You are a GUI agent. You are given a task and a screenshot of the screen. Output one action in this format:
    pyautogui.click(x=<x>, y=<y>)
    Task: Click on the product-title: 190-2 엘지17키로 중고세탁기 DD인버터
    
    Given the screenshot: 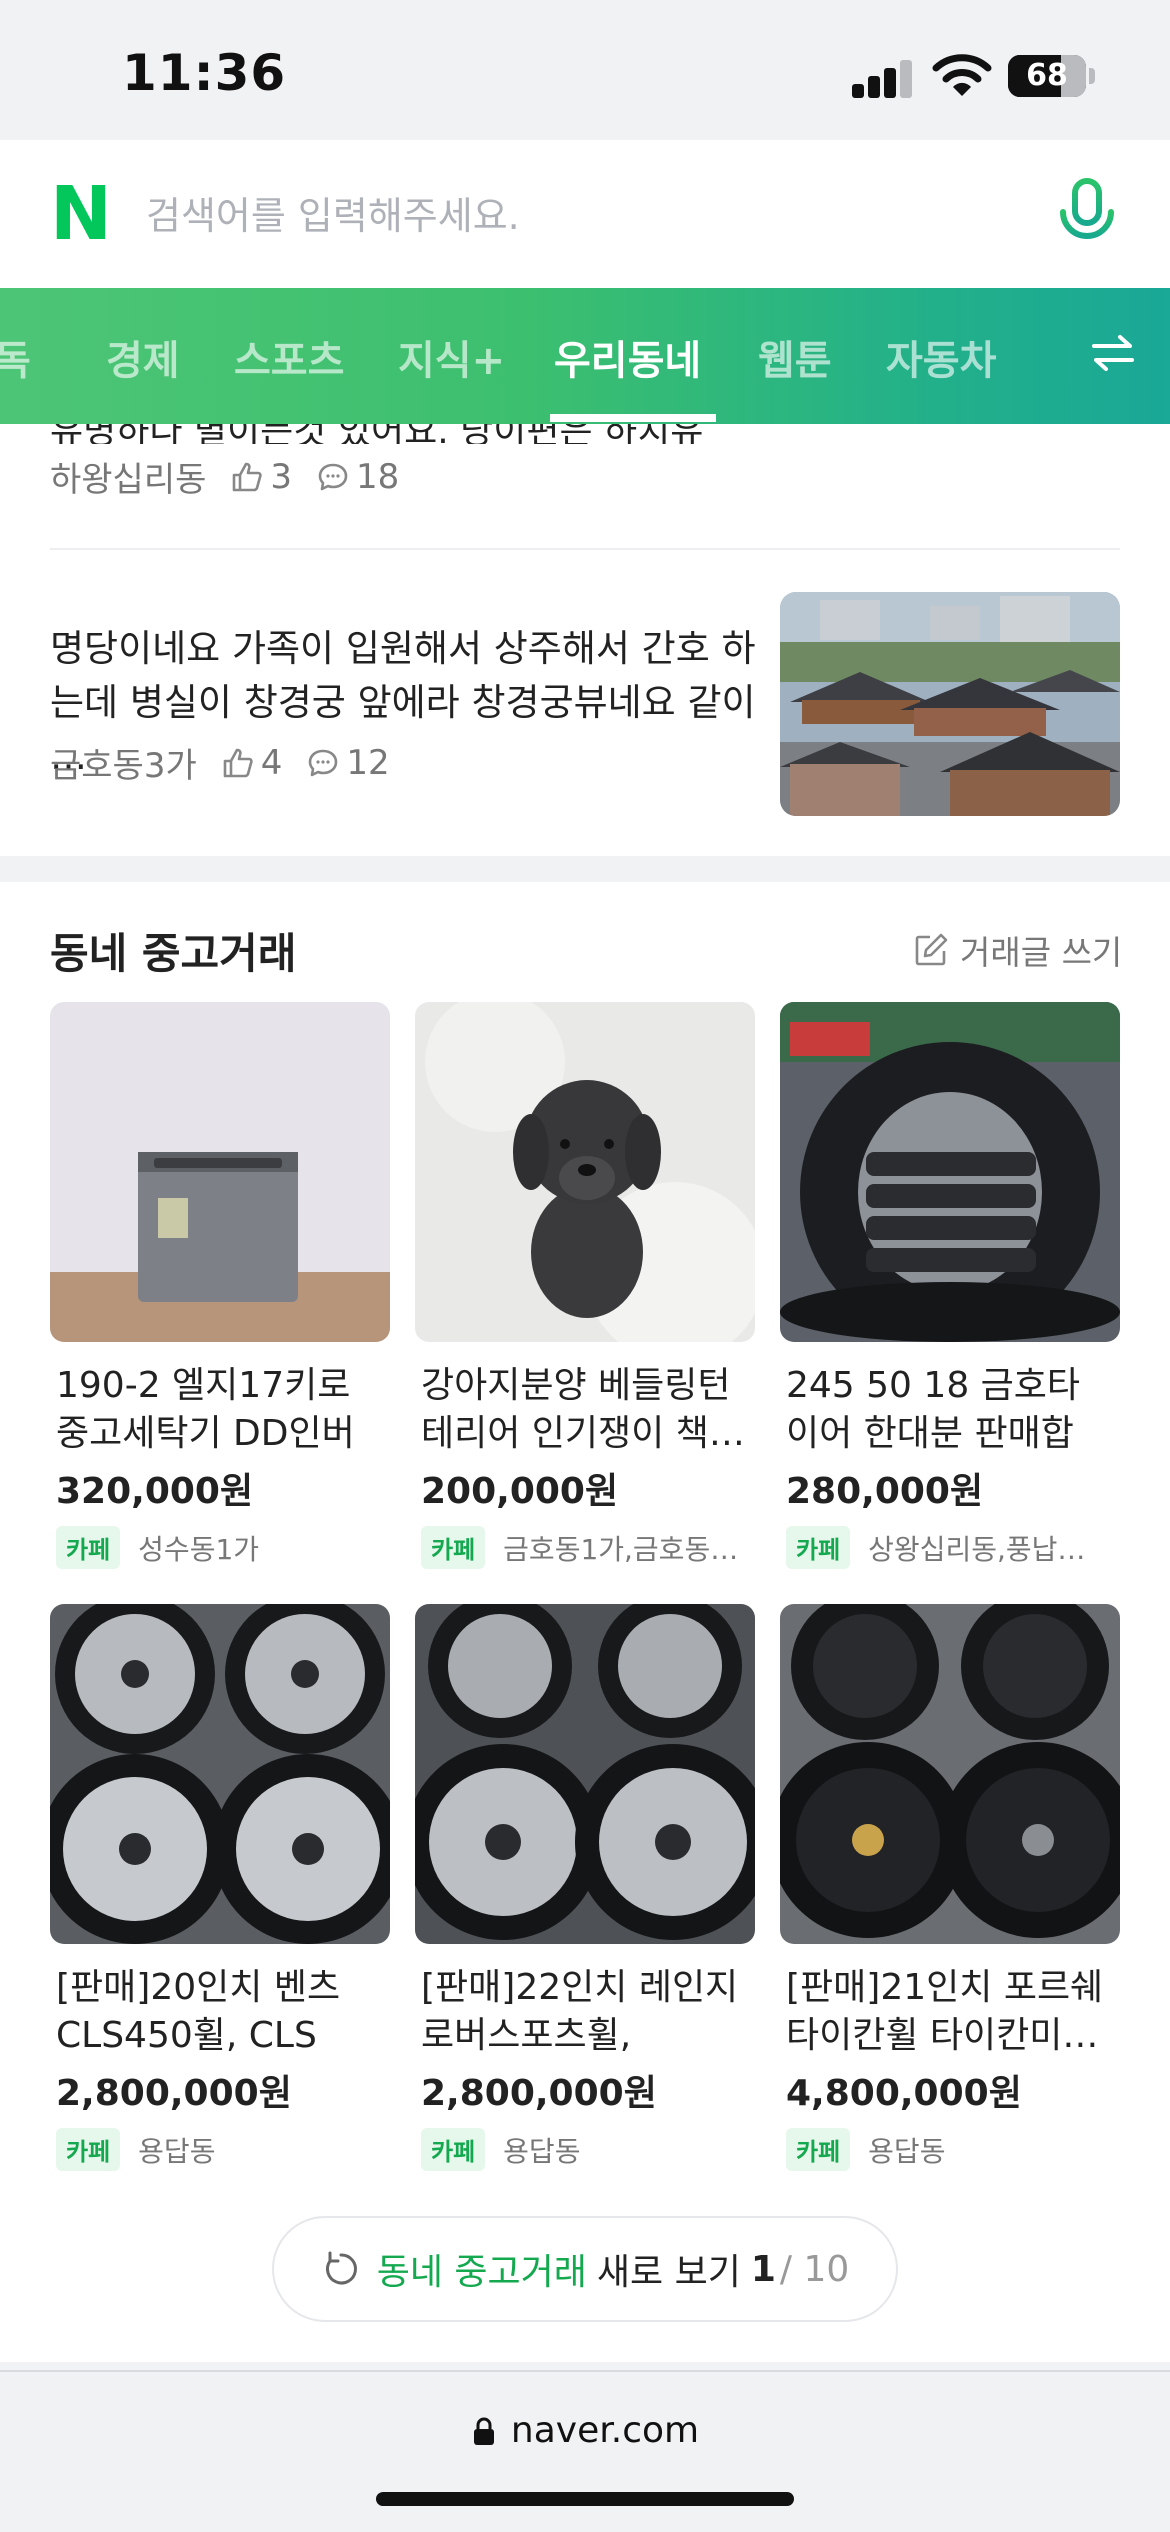 What is the action you would take?
    pyautogui.click(x=205, y=1409)
    